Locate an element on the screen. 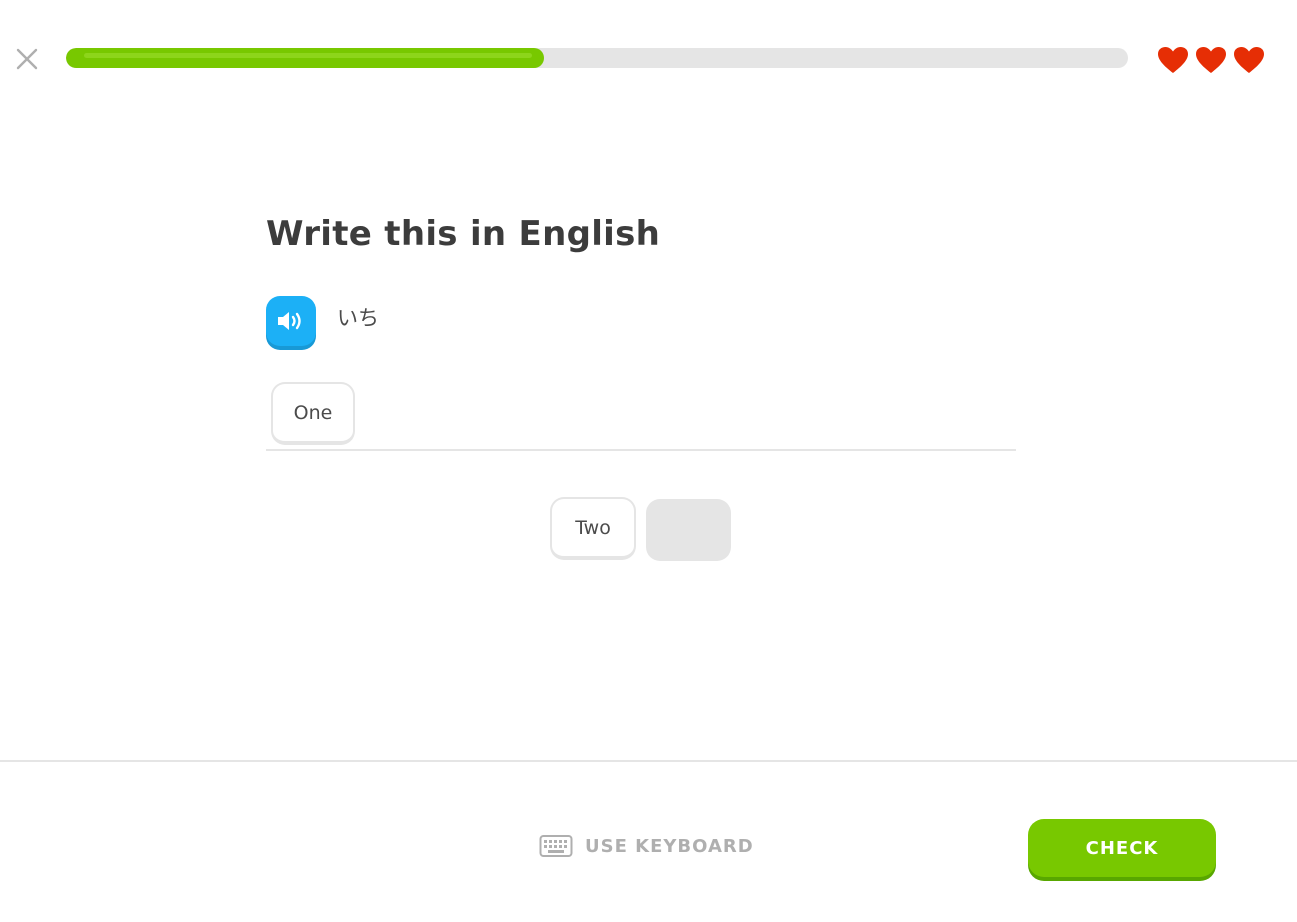 Image resolution: width=1297 pixels, height=922 pixels. play-audio-button is located at coordinates (291, 321).